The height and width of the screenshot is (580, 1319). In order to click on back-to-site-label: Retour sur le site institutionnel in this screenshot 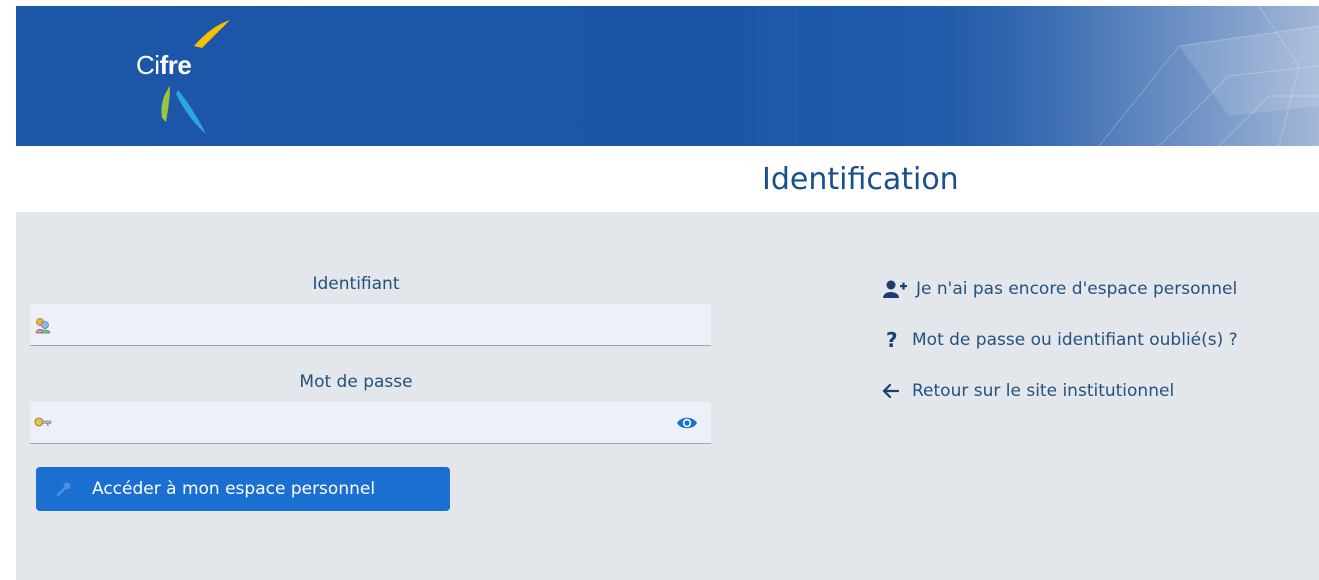, I will do `click(1043, 391)`.